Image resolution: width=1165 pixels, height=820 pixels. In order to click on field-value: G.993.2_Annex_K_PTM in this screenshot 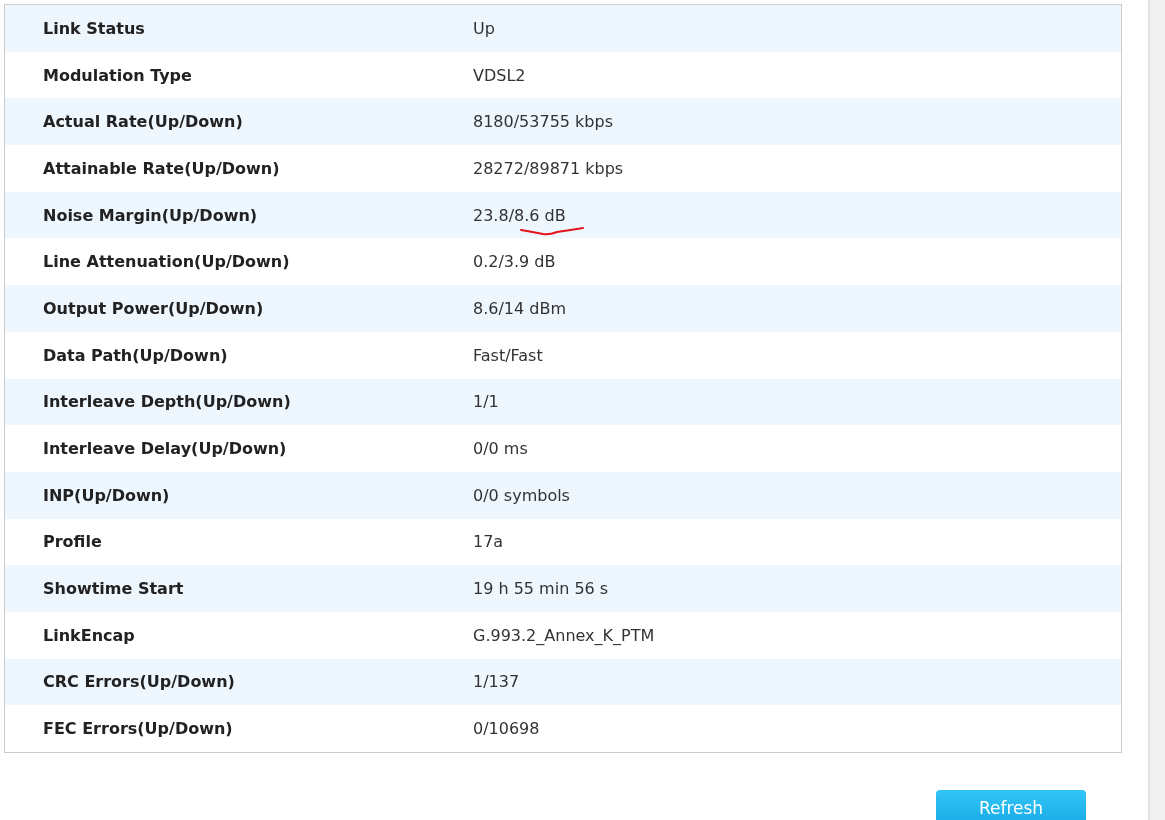, I will do `click(564, 635)`.